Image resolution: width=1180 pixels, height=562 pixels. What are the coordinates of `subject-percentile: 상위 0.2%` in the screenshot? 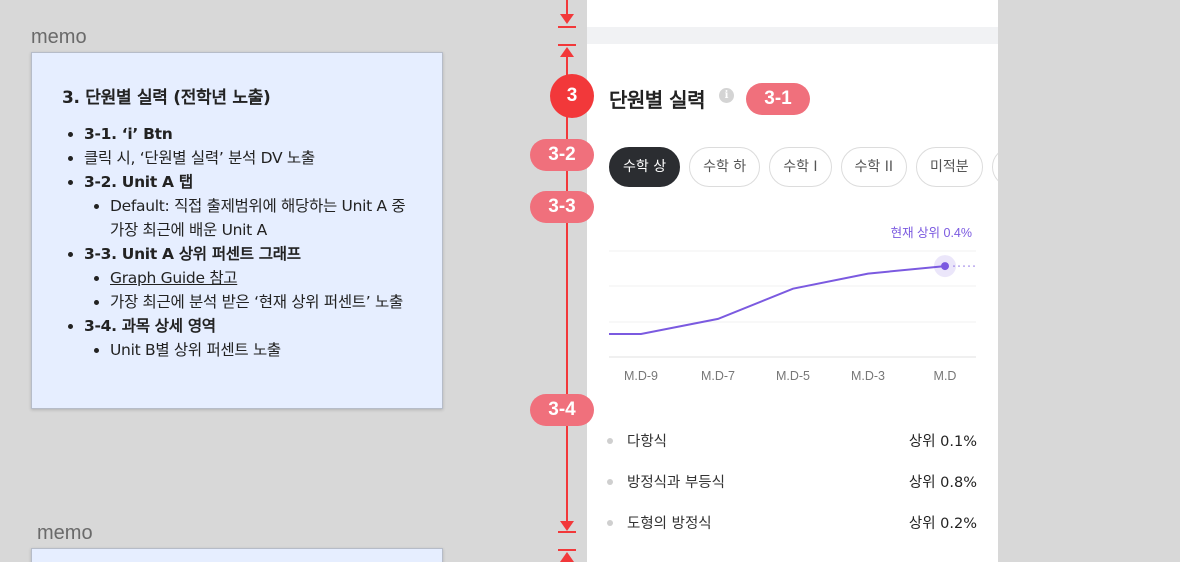 It's located at (942, 524).